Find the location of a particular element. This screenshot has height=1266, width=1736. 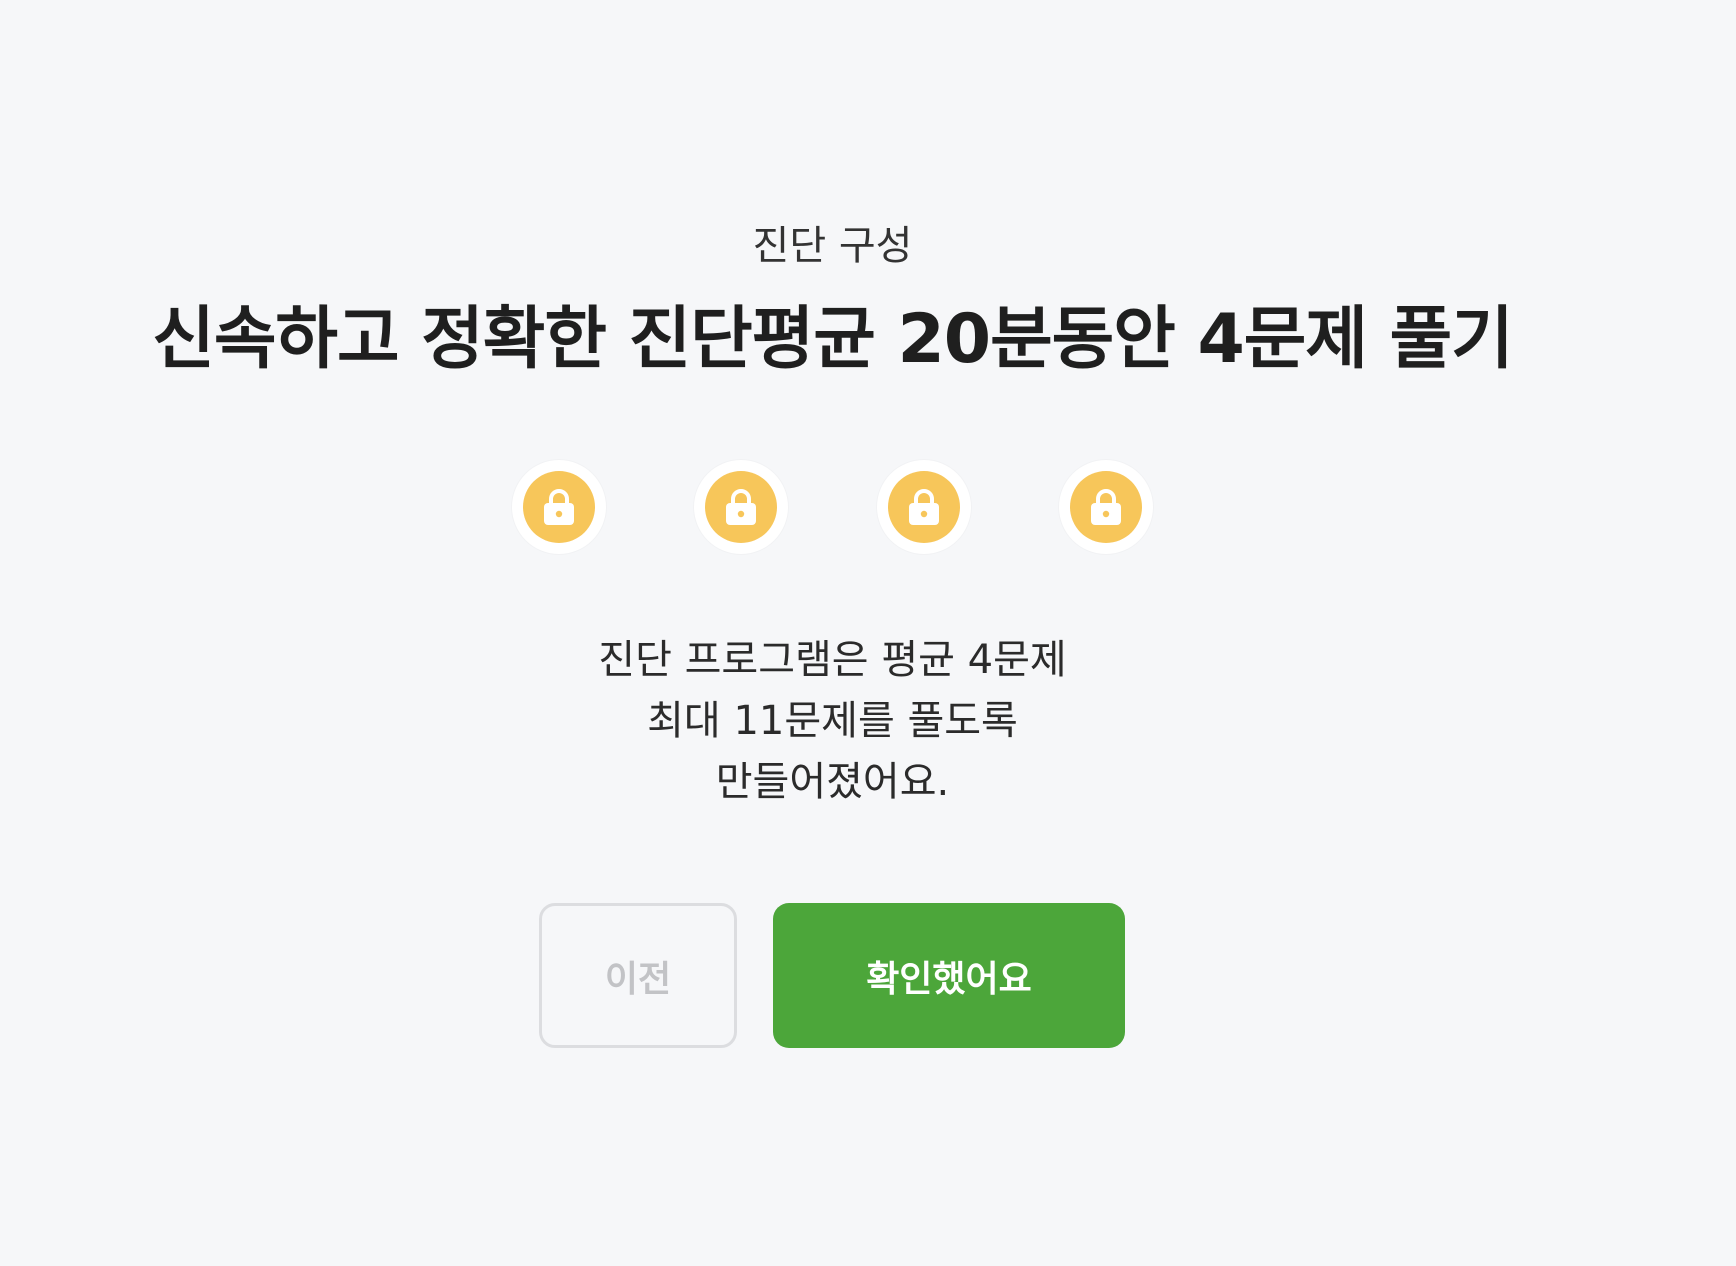

description-line-1: 진단 프로그램은 평균 4문제 is located at coordinates (832, 660).